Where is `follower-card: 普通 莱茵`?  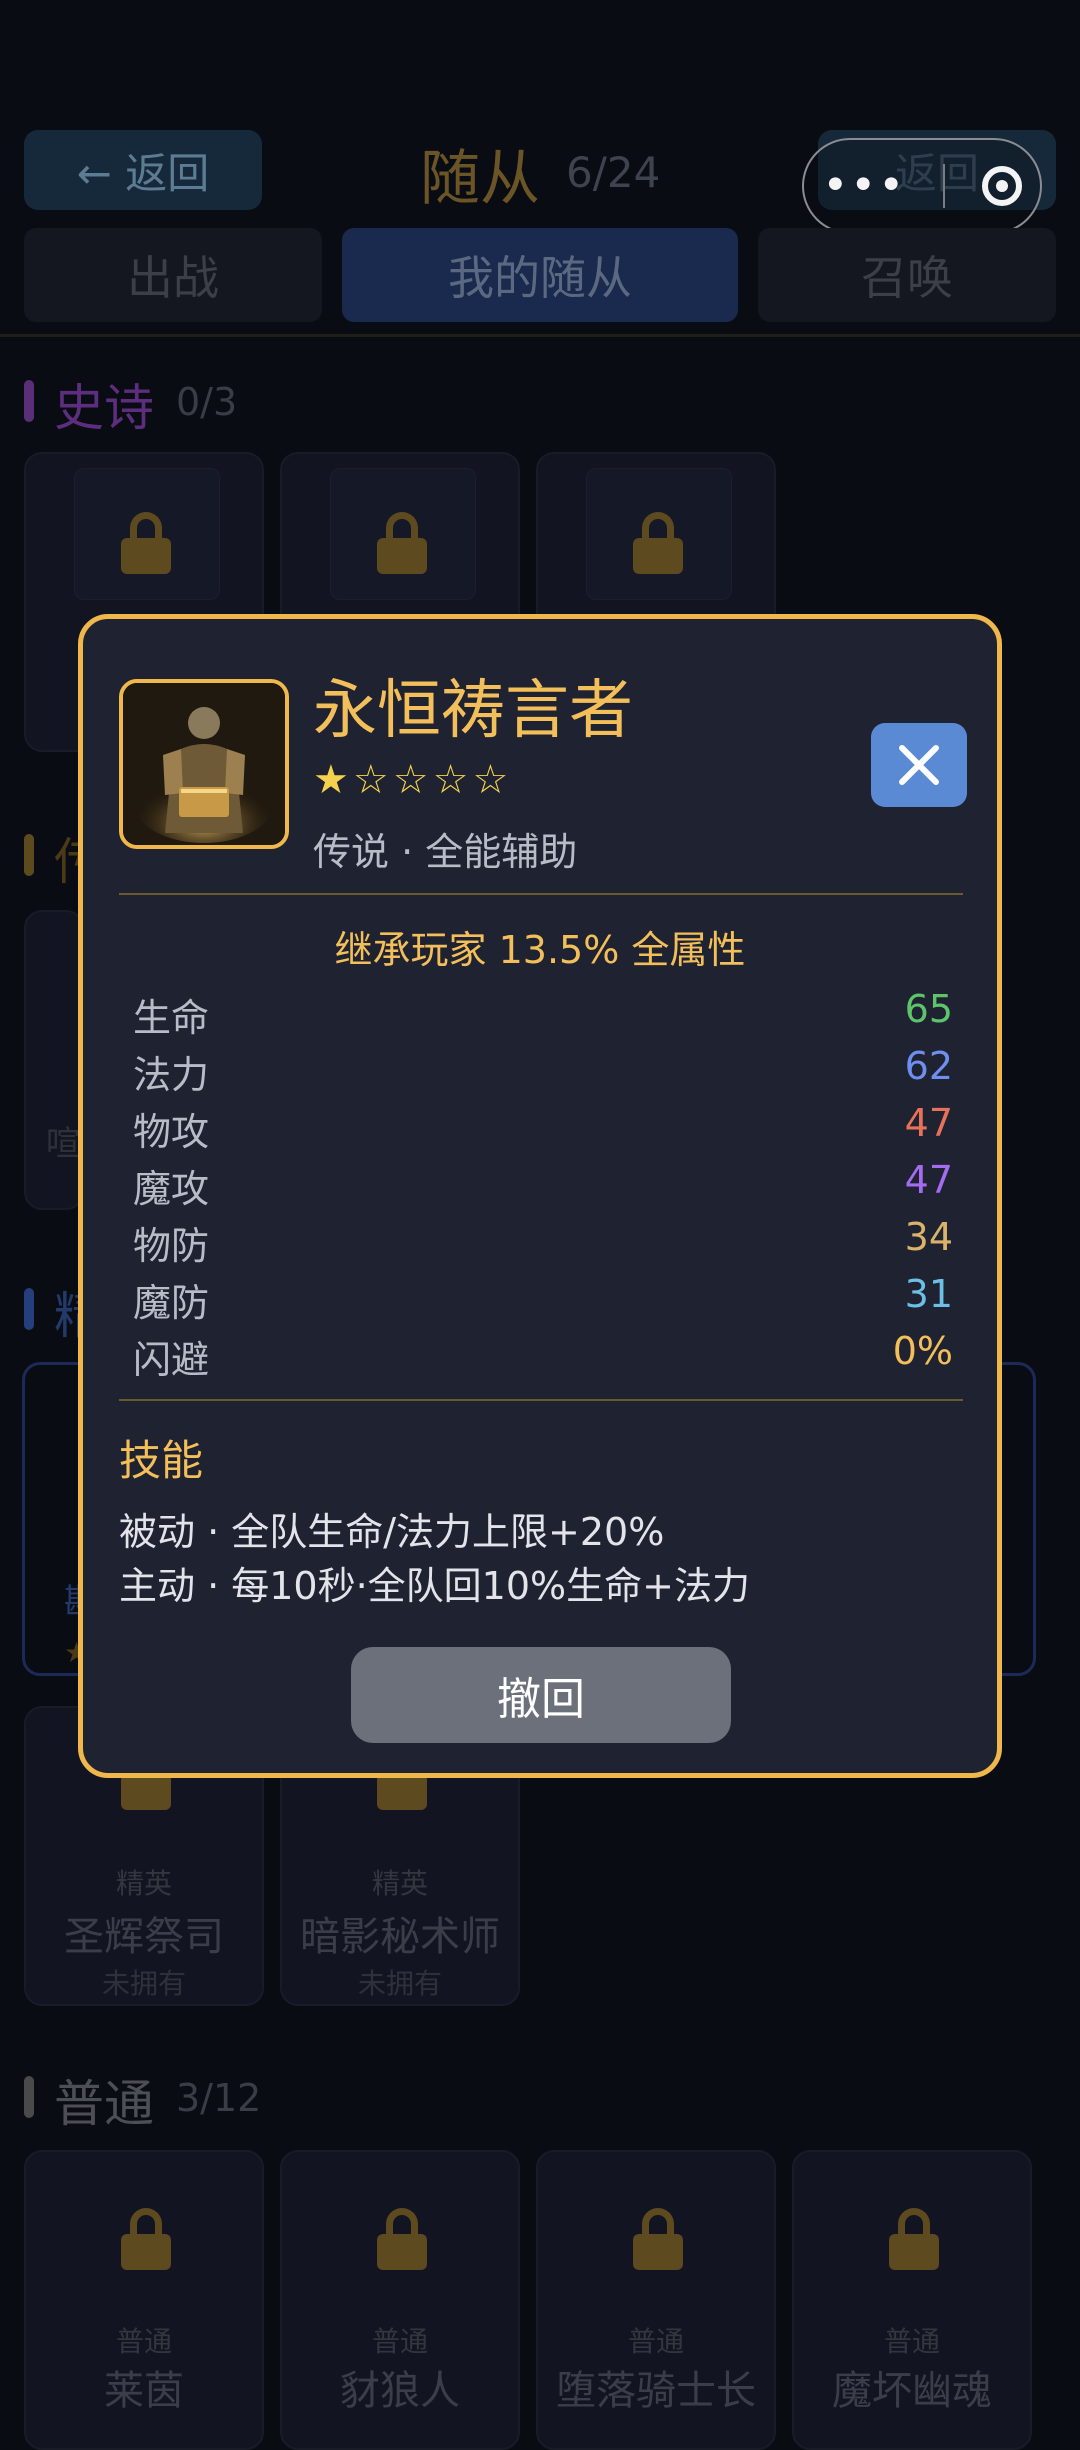
follower-card: 普通 莱茵 is located at coordinates (144, 2300).